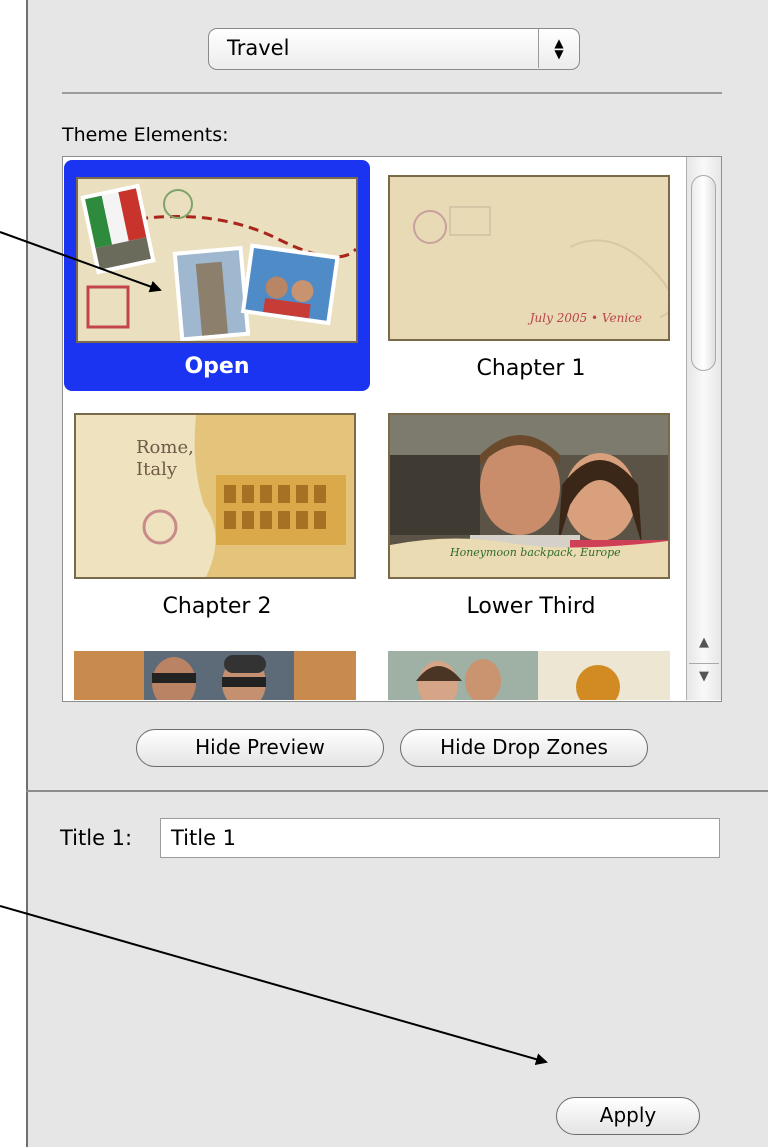 This screenshot has height=1147, width=768. Describe the element at coordinates (217, 606) in the screenshot. I see `chapter-2-label: Chapter 2` at that location.